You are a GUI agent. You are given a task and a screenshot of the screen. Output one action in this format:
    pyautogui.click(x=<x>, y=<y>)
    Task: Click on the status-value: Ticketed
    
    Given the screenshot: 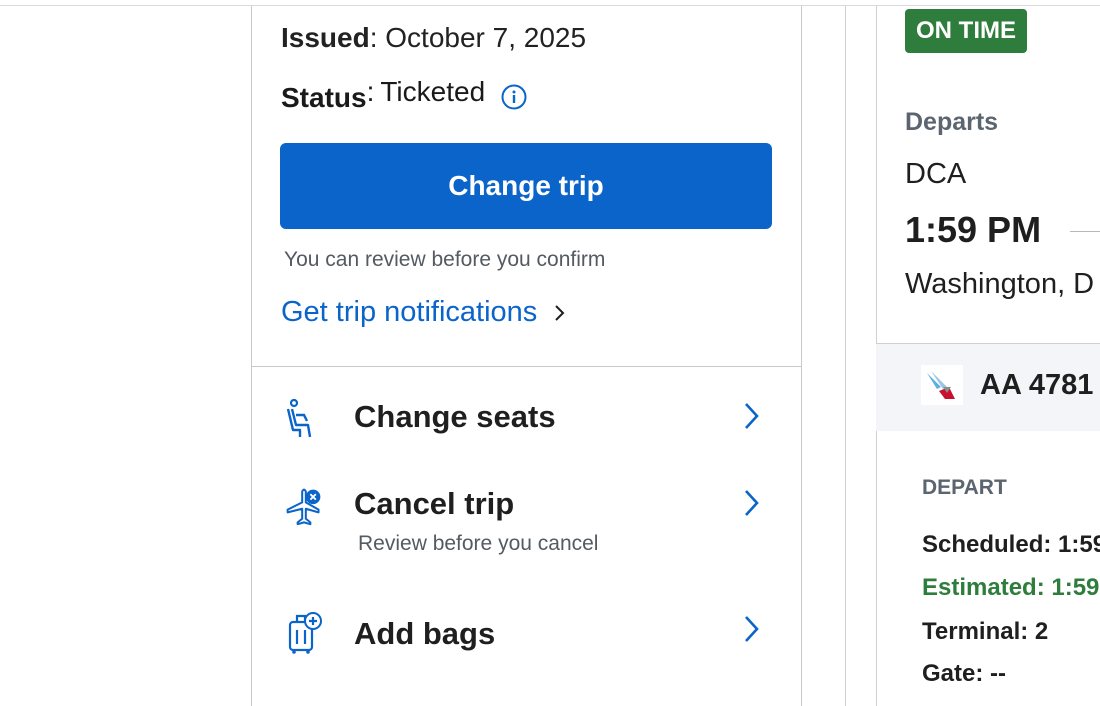 What is the action you would take?
    pyautogui.click(x=433, y=91)
    